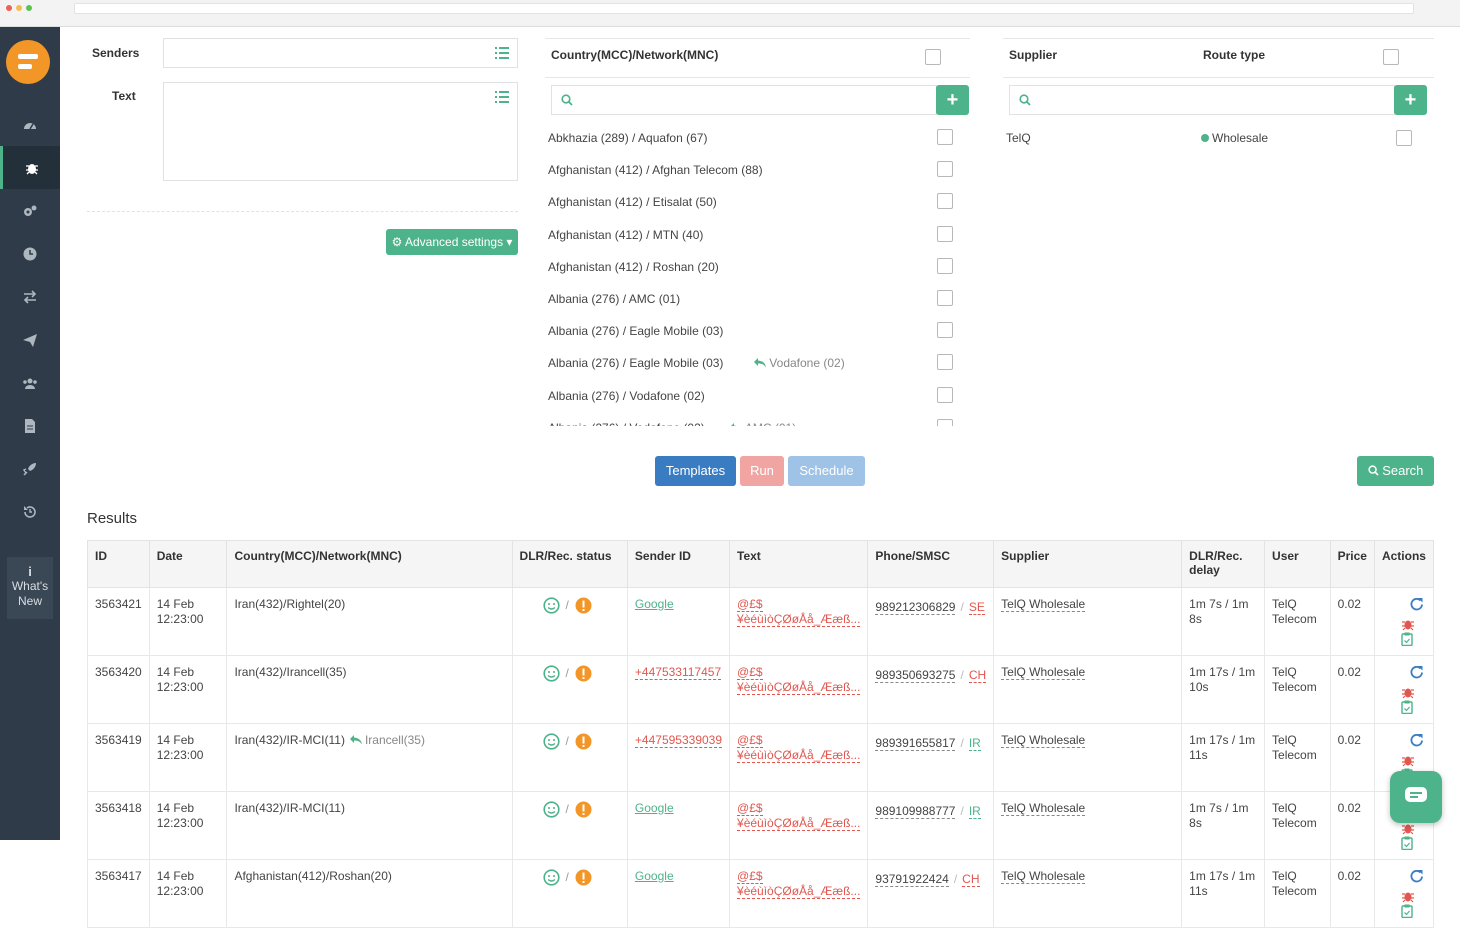  What do you see at coordinates (1297, 564) in the screenshot?
I see `column-header: User` at bounding box center [1297, 564].